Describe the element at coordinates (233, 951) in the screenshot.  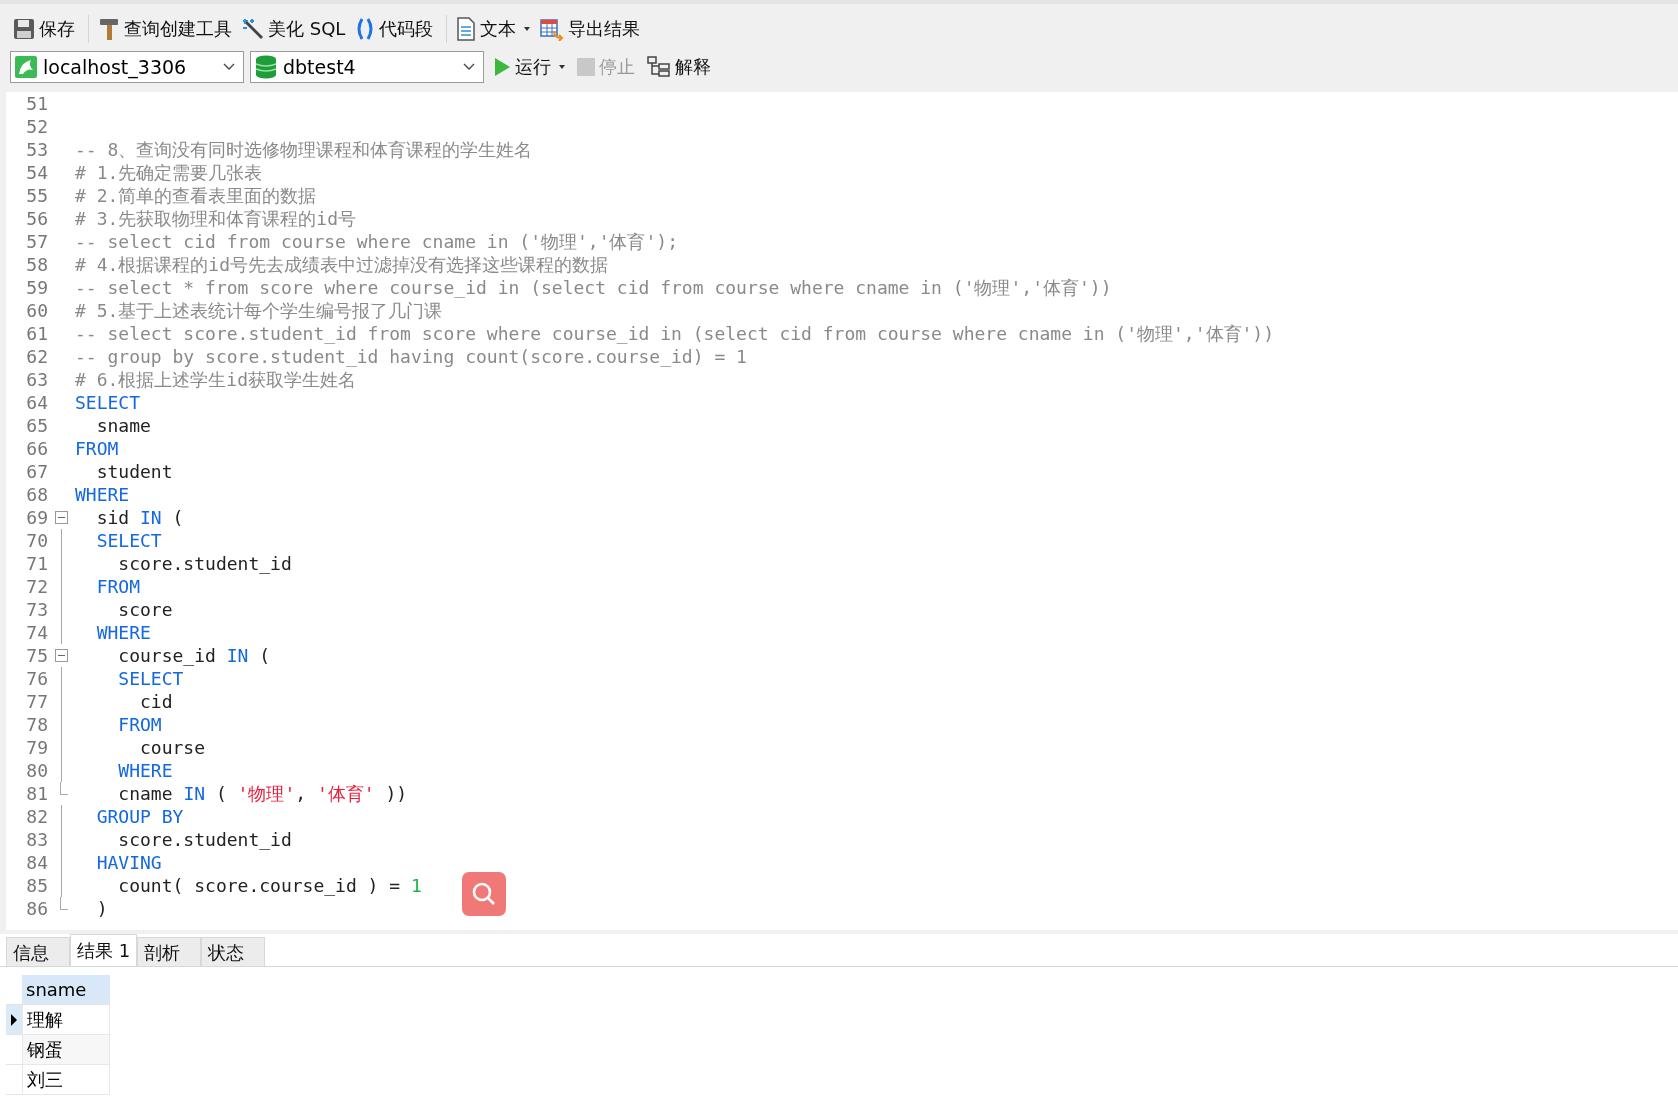
I see `result-tab: 状态` at that location.